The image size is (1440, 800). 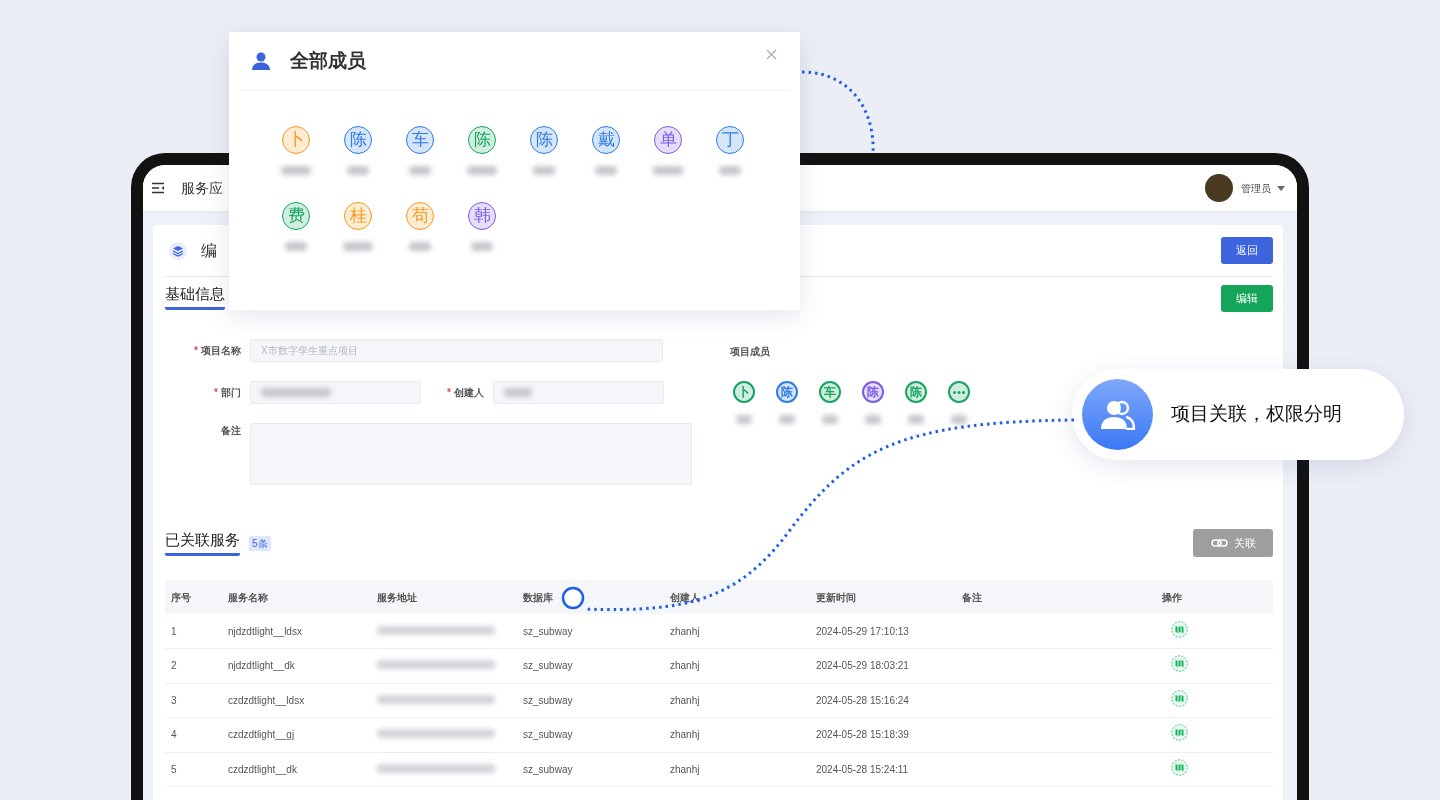 I want to click on table-cell: 5, so click(x=193, y=769).